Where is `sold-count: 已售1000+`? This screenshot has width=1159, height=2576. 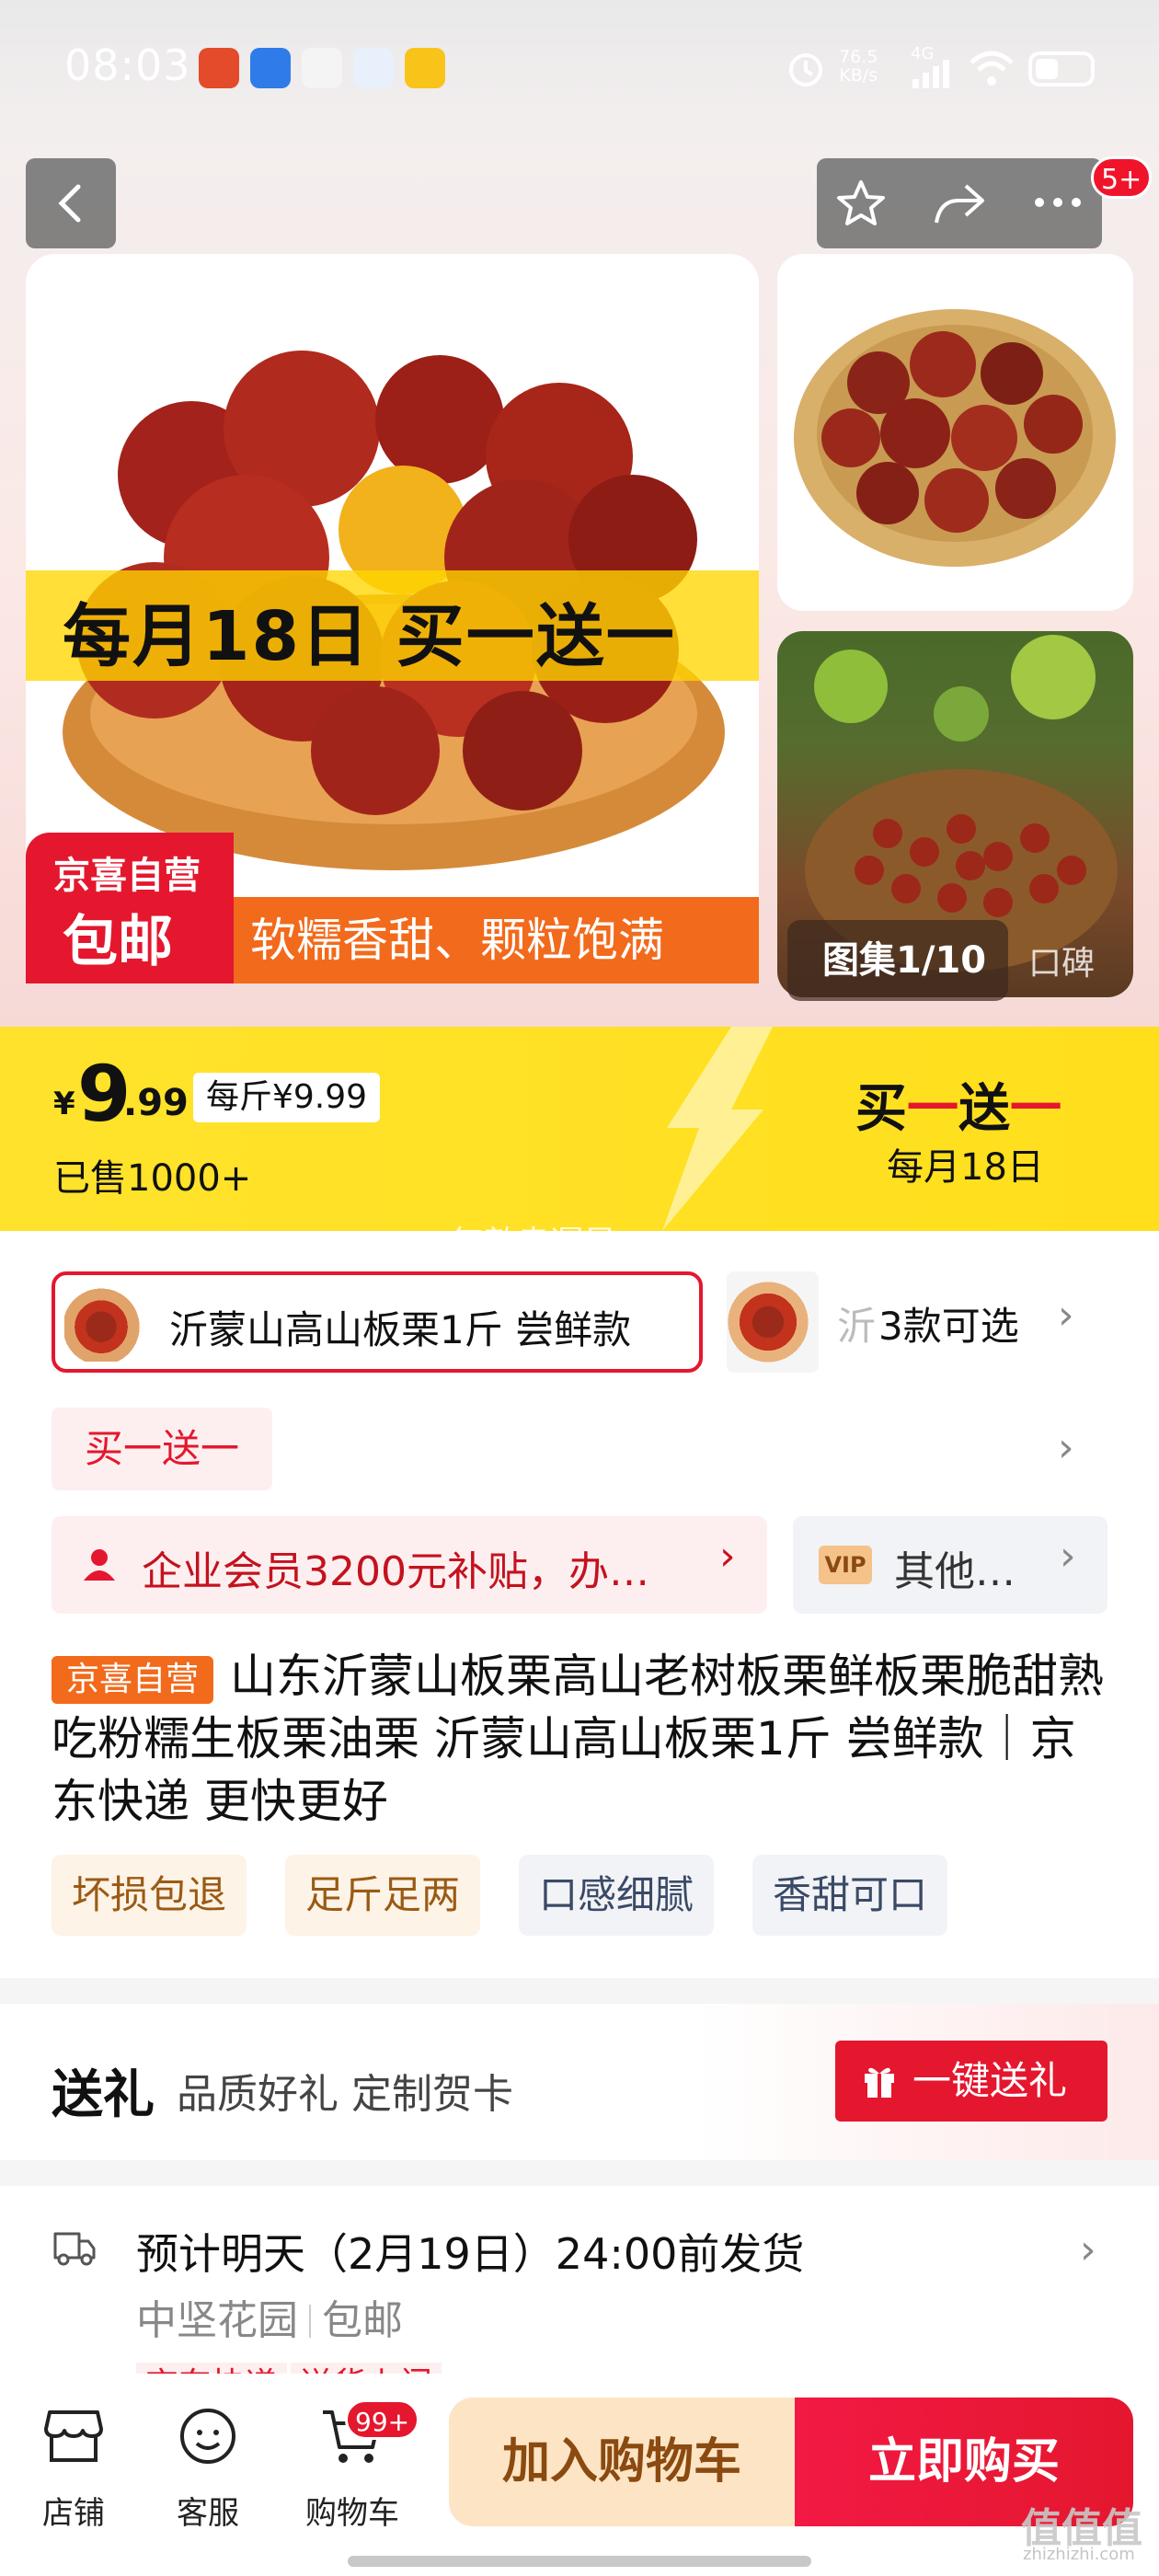 sold-count: 已售1000+ is located at coordinates (152, 1178).